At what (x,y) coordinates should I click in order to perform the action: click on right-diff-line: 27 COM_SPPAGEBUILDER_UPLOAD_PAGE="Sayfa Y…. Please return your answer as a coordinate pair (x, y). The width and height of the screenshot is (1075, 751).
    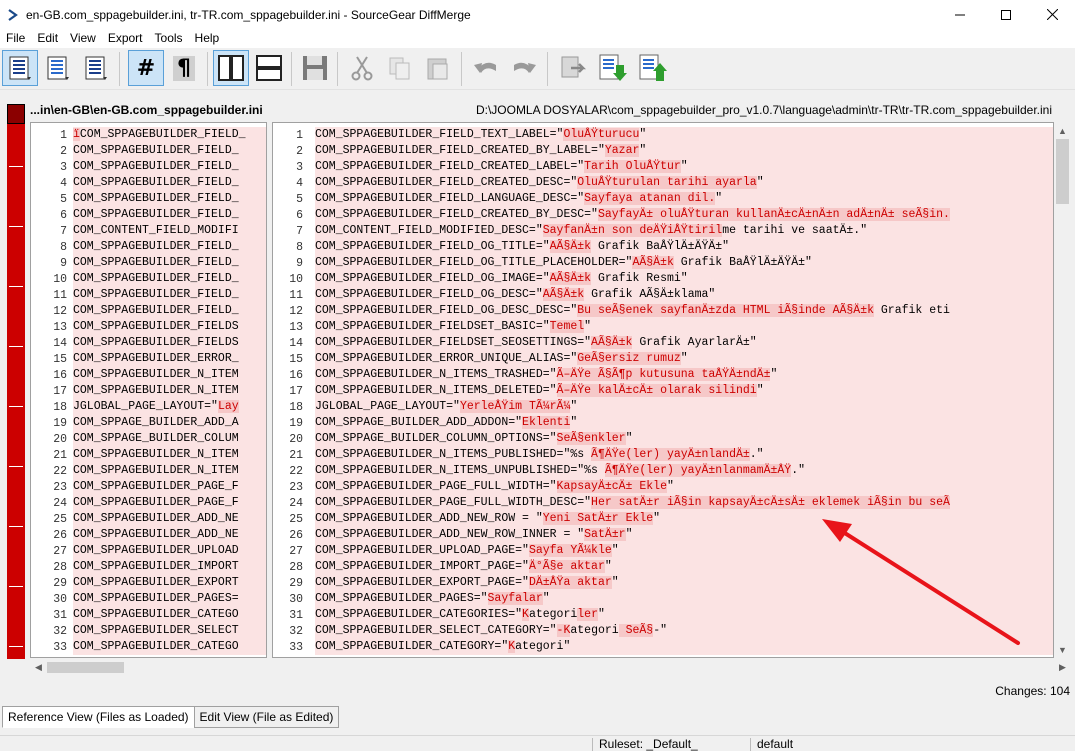
    Looking at the image, I should click on (663, 551).